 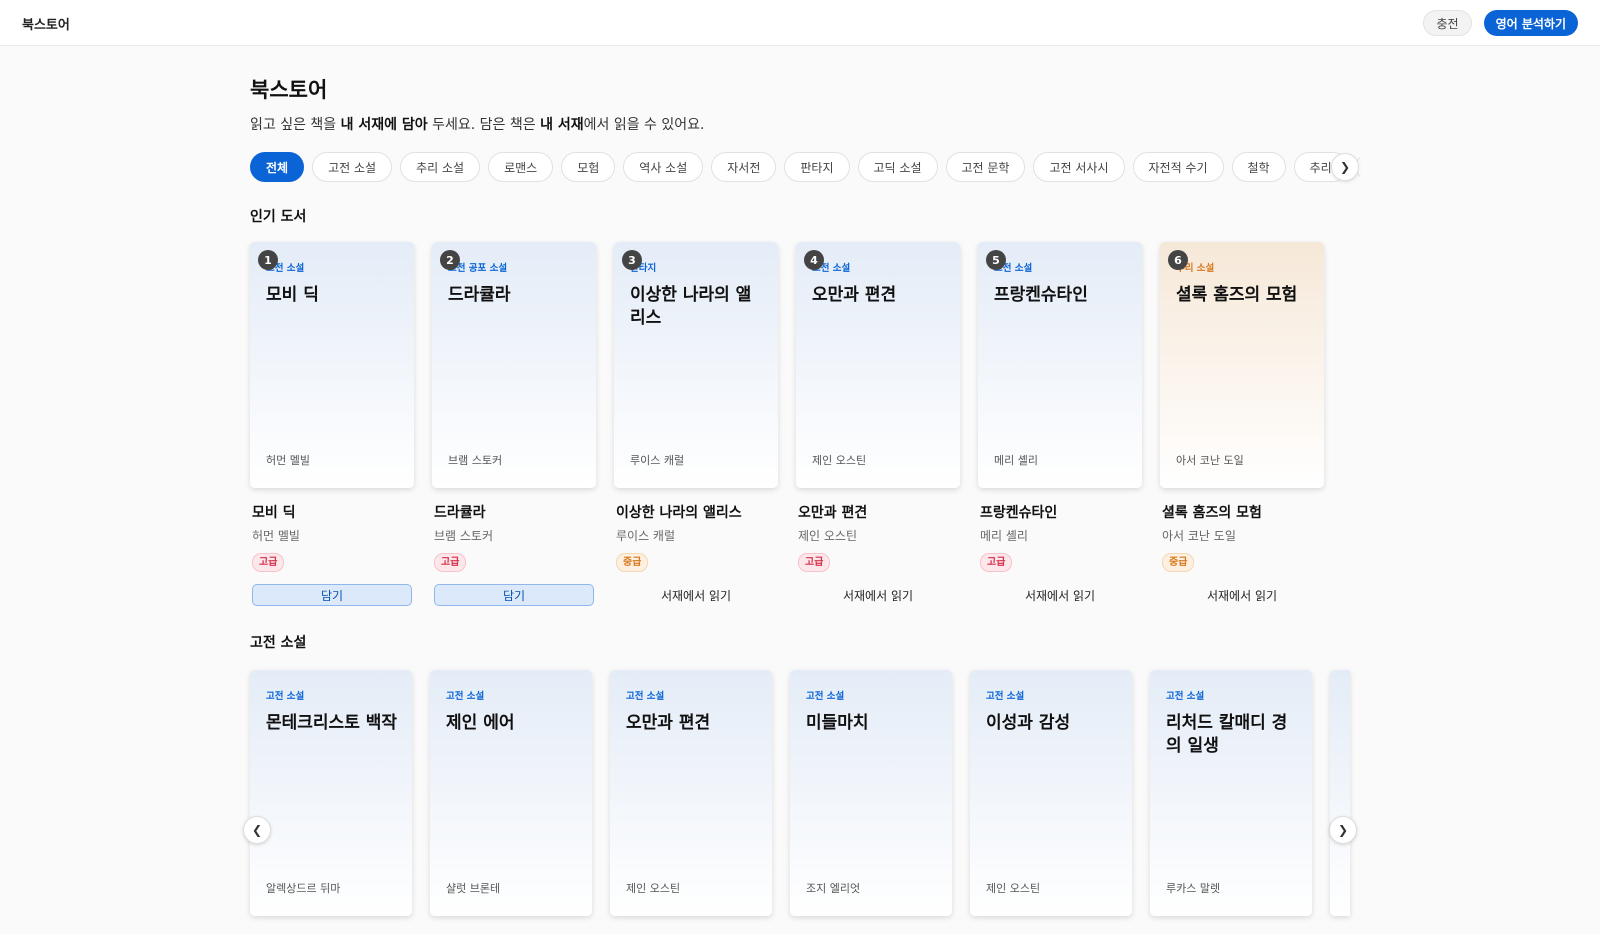 What do you see at coordinates (1237, 295) in the screenshot?
I see `cover-title: 셜록 홈즈의 모험` at bounding box center [1237, 295].